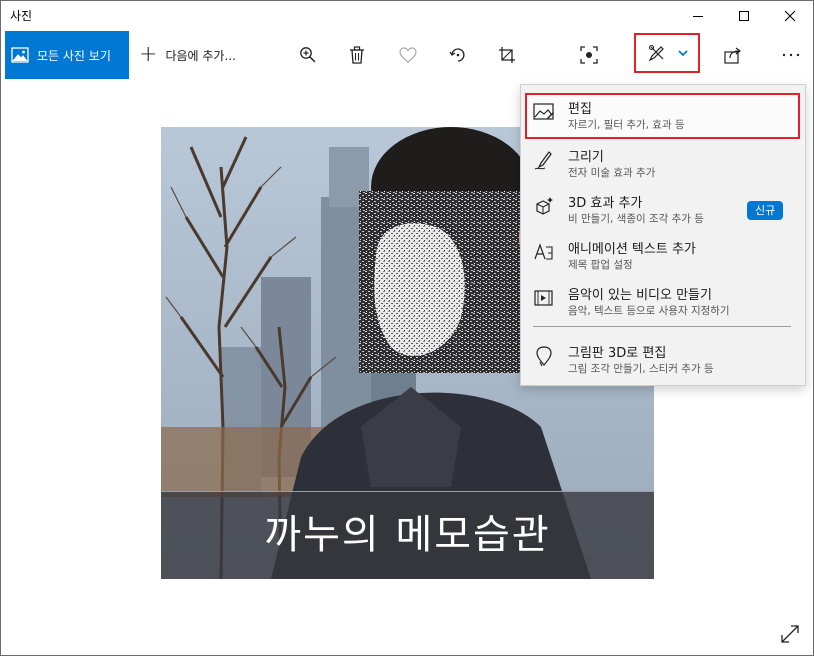 Image resolution: width=814 pixels, height=656 pixels. I want to click on plus-icon: +, so click(148, 54).